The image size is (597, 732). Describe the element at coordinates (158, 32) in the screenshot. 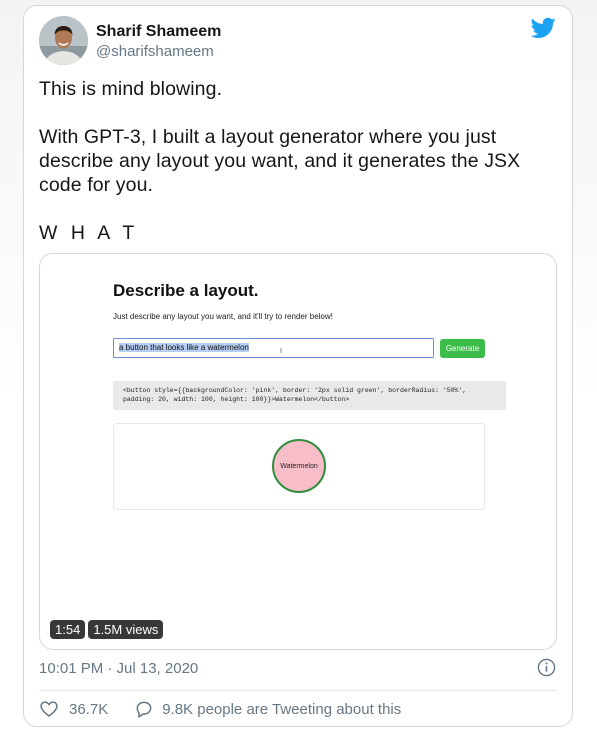

I see `author-name: Sharif Shameem` at that location.